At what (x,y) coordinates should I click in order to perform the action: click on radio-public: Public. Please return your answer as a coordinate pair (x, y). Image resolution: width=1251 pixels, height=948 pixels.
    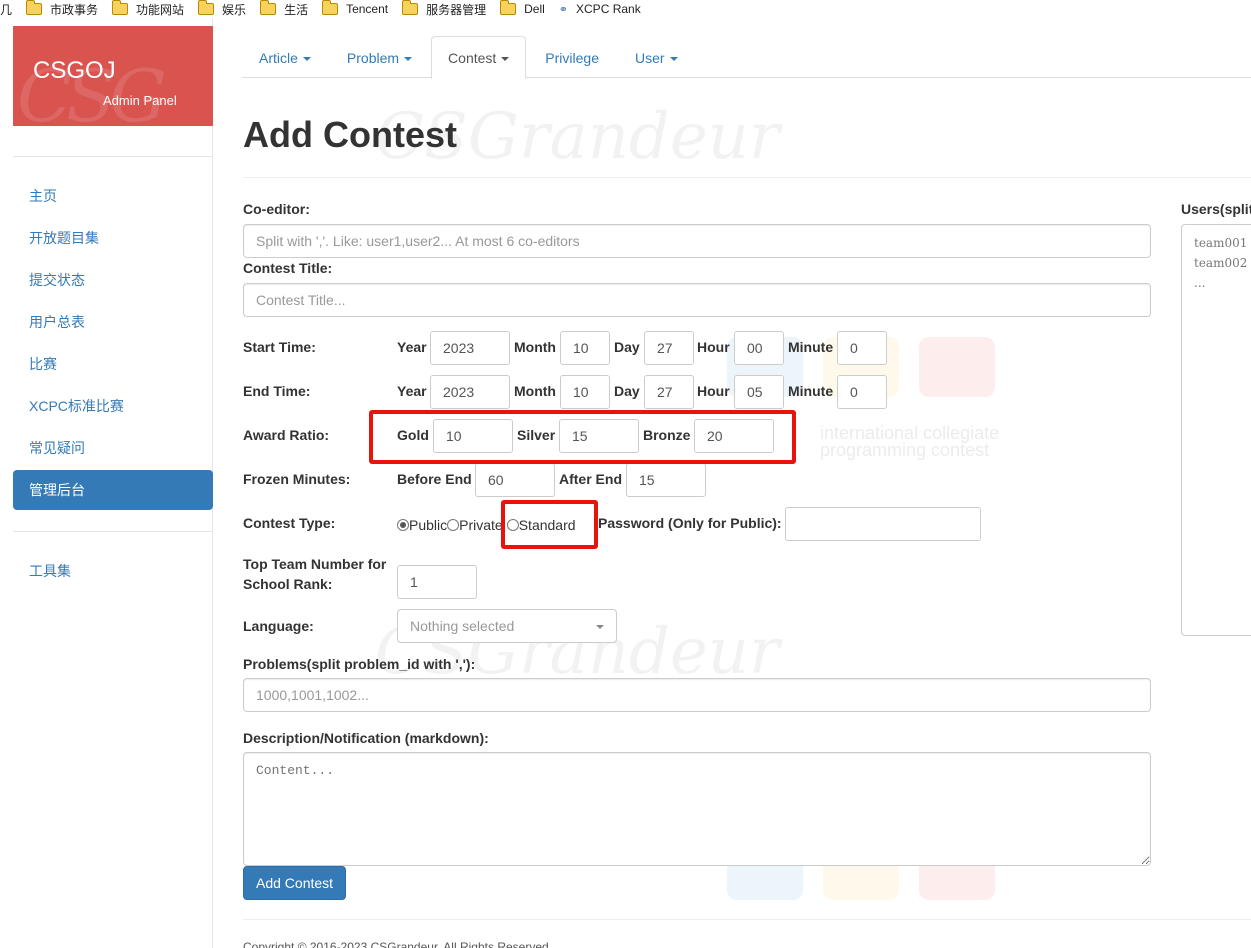
    Looking at the image, I should click on (422, 525).